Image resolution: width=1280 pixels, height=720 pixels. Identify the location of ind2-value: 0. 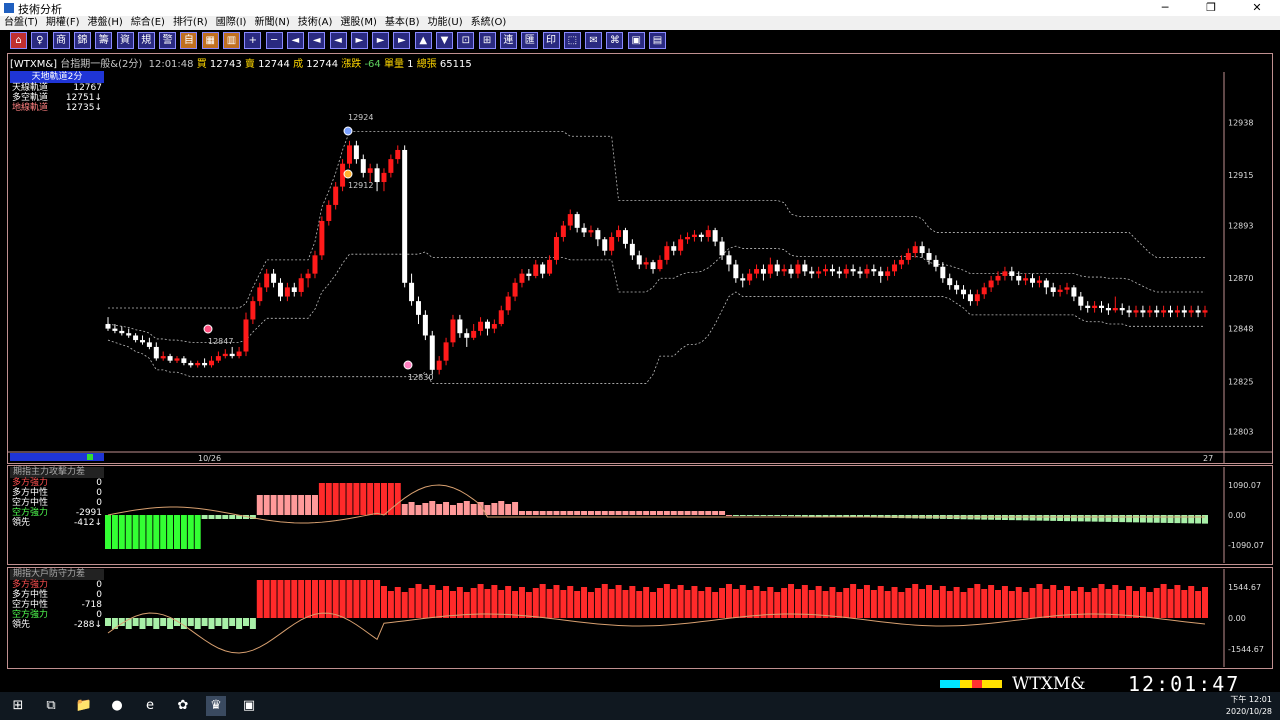
(99, 585).